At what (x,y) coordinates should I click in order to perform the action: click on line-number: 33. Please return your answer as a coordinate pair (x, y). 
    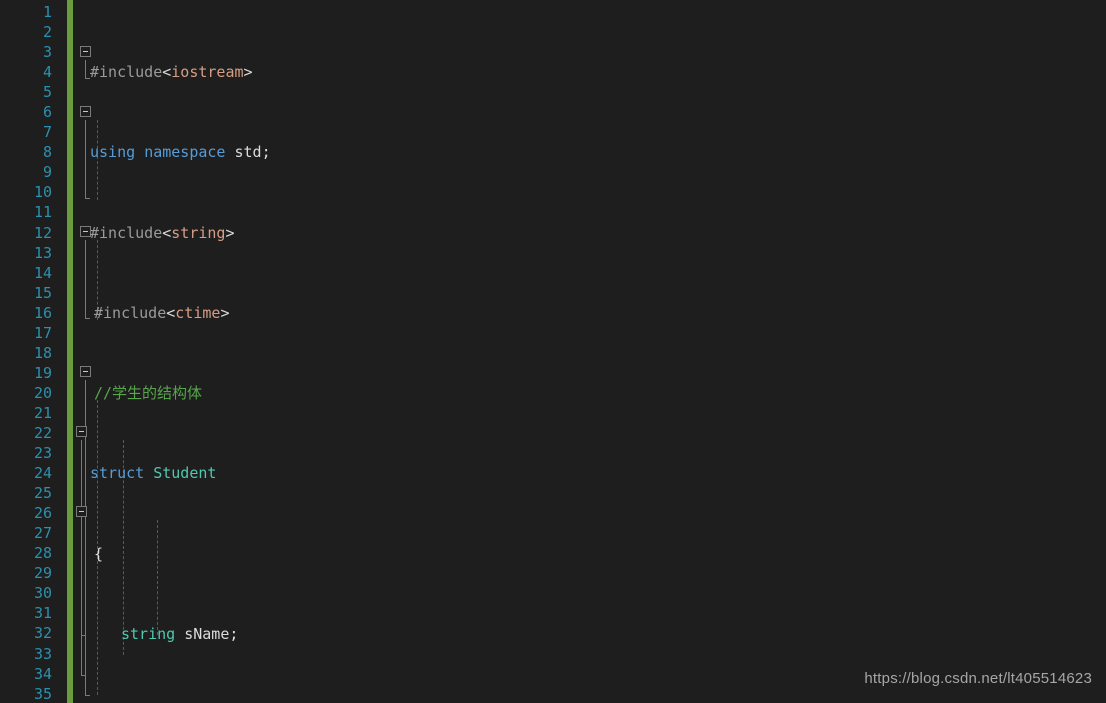
    Looking at the image, I should click on (42, 653).